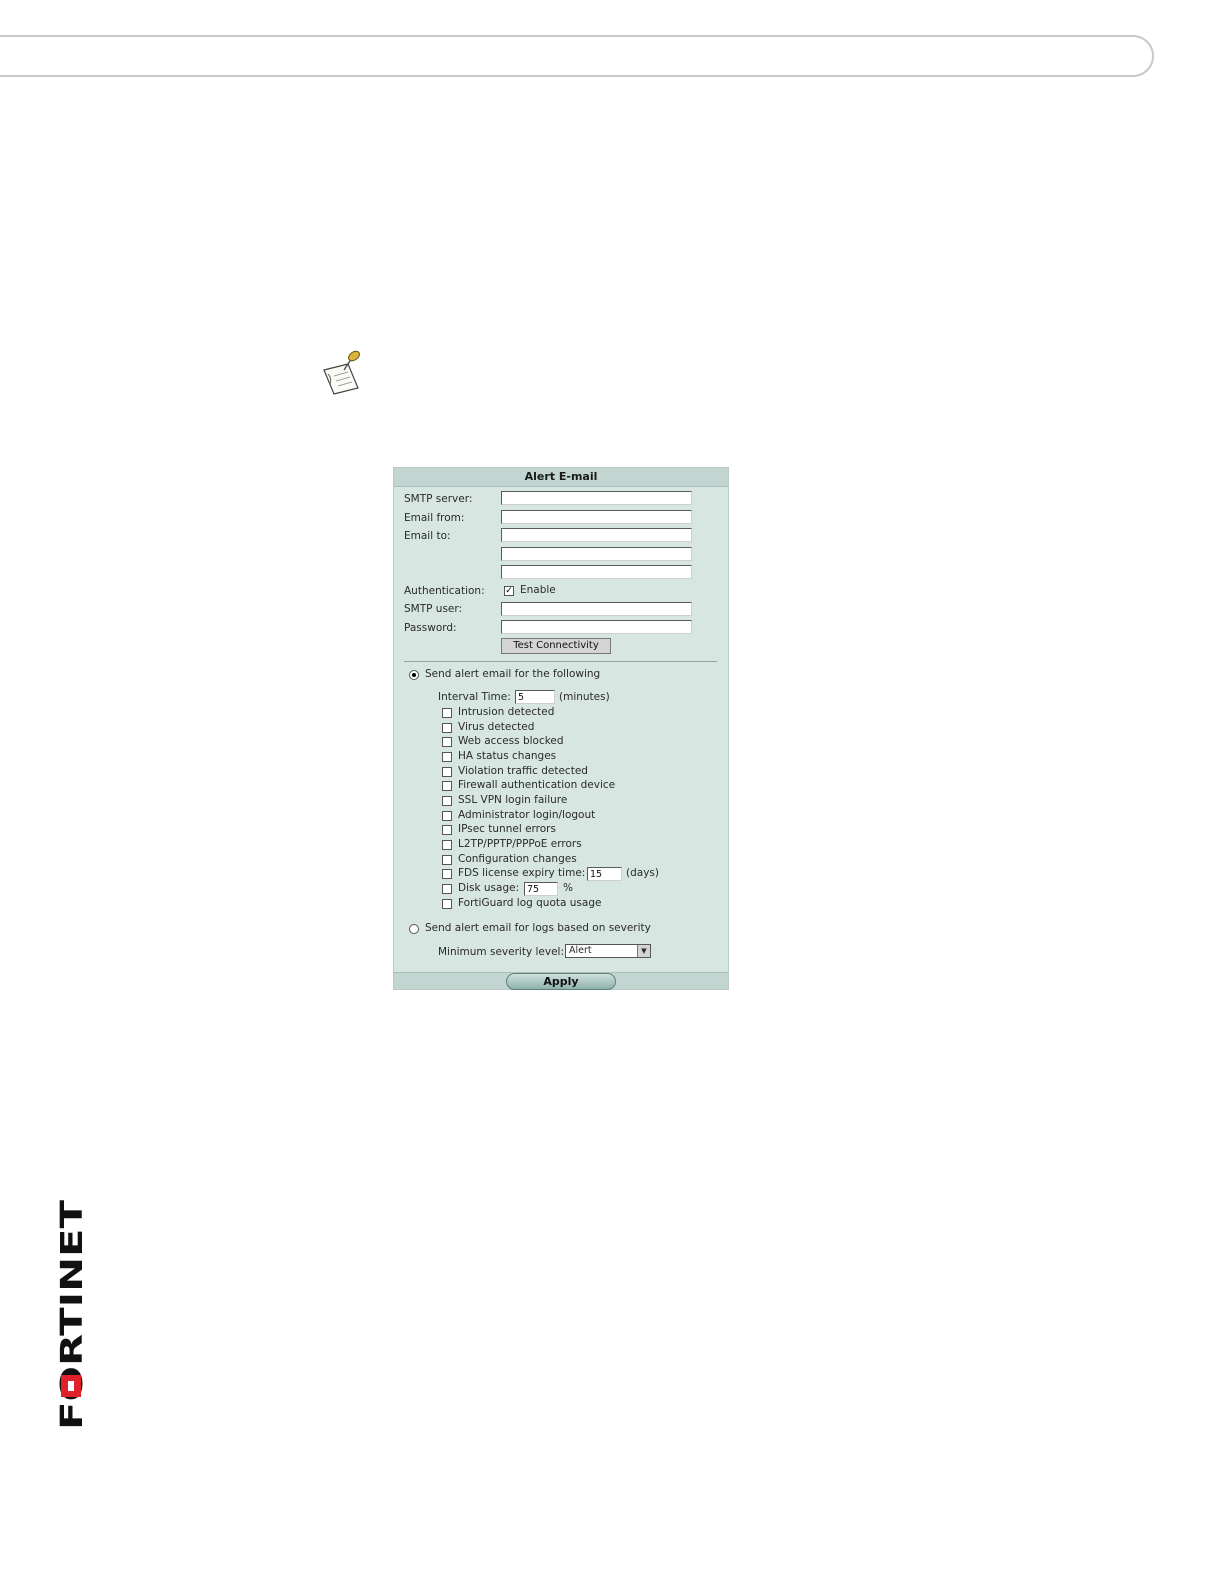 Image resolution: width=1224 pixels, height=1584 pixels. What do you see at coordinates (414, 929) in the screenshot?
I see `send-severity-radio` at bounding box center [414, 929].